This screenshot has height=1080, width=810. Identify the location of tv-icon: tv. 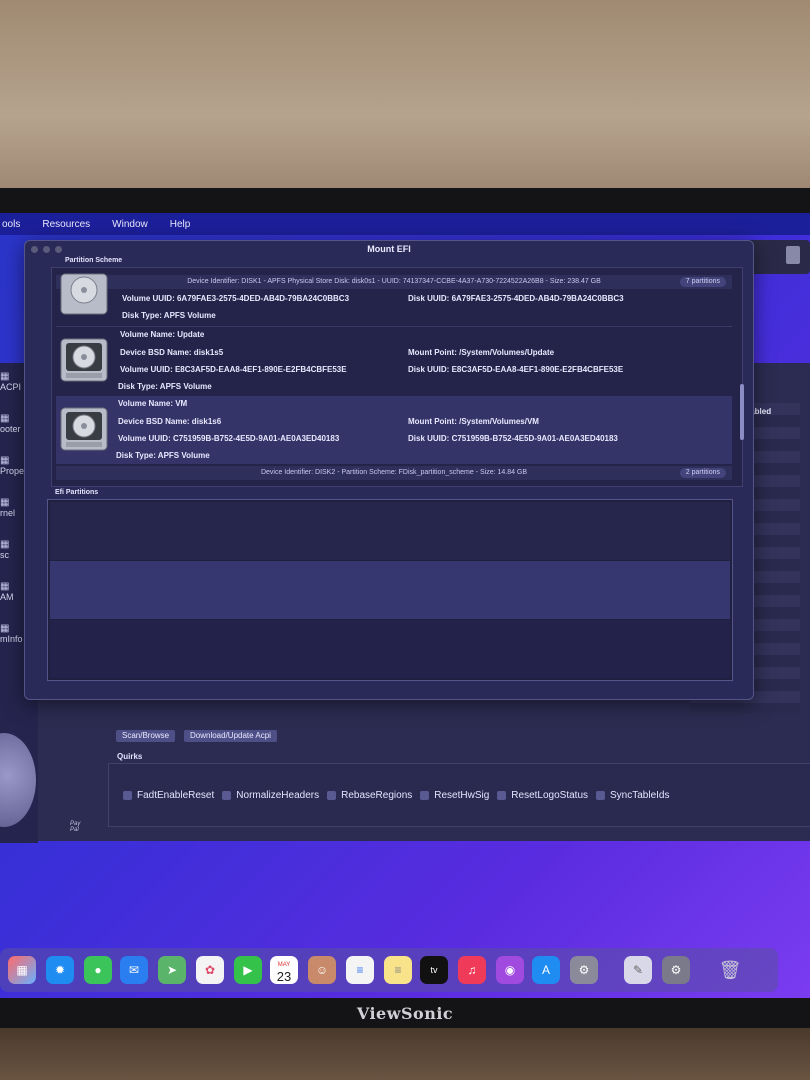
(434, 970).